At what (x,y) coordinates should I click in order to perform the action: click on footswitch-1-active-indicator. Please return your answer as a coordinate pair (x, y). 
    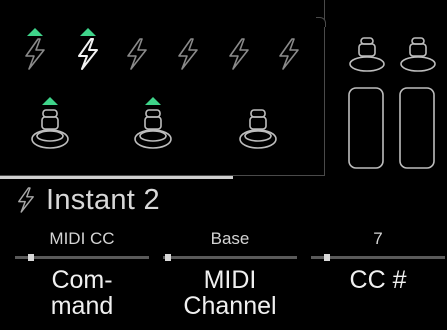
    Looking at the image, I should click on (50, 101).